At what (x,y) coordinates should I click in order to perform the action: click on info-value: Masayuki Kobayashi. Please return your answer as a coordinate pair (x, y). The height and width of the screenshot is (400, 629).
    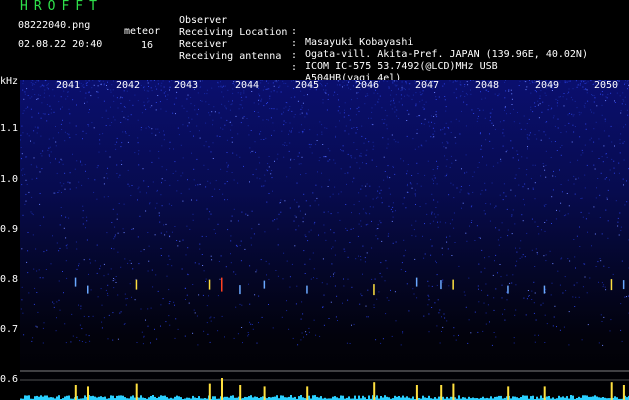
    Looking at the image, I should click on (359, 42).